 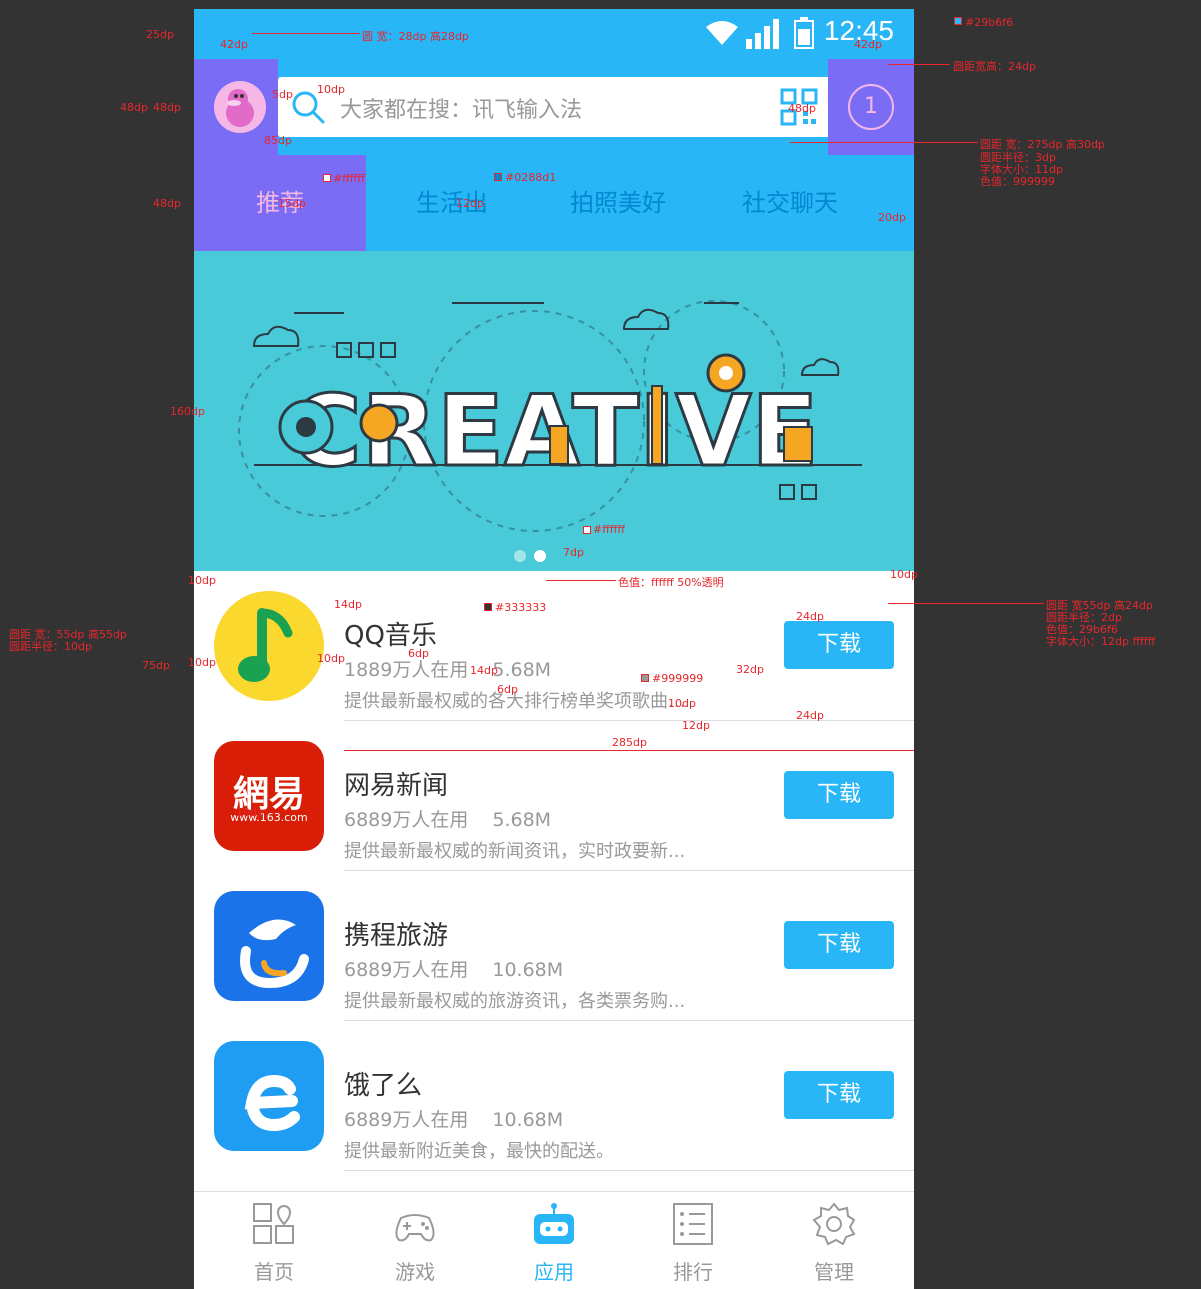 I want to click on nav-item-ranking: 排行, so click(x=693, y=1240).